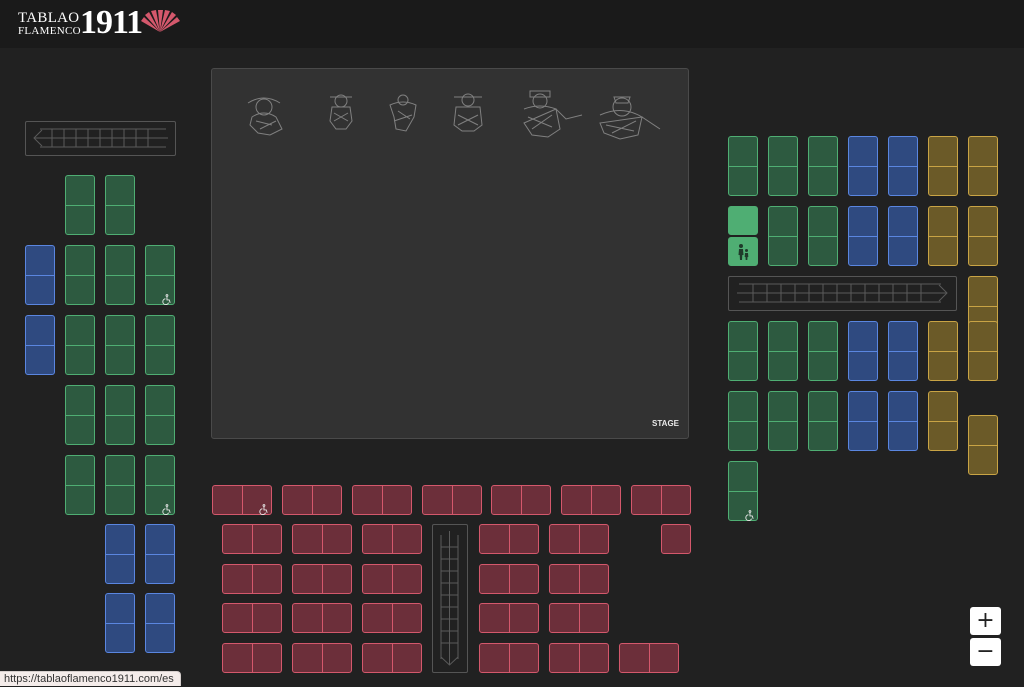  I want to click on family-seat, so click(743, 251).